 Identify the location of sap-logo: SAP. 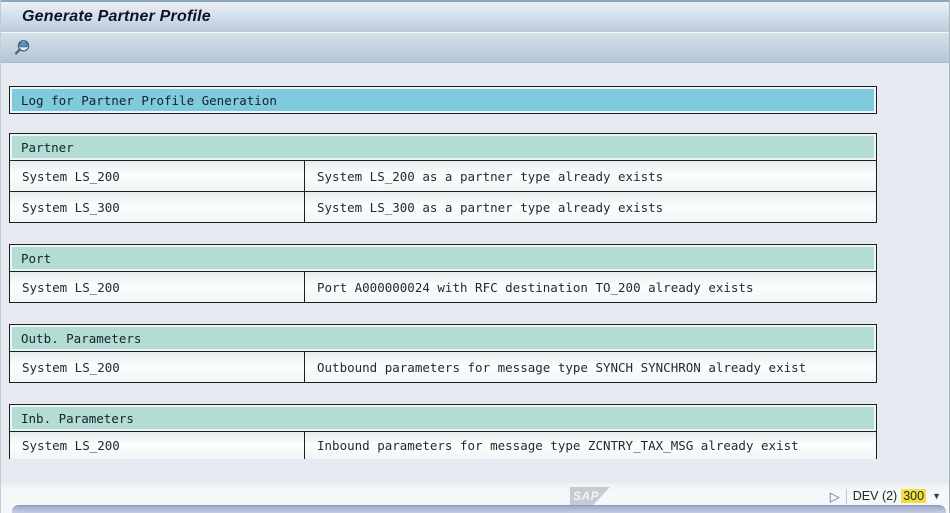
(590, 496).